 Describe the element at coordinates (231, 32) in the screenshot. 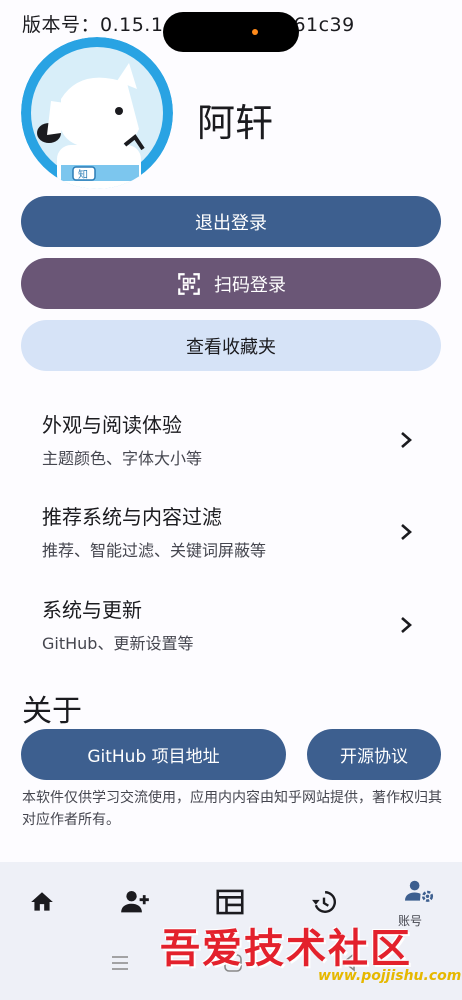

I see `camera-cutout` at that location.